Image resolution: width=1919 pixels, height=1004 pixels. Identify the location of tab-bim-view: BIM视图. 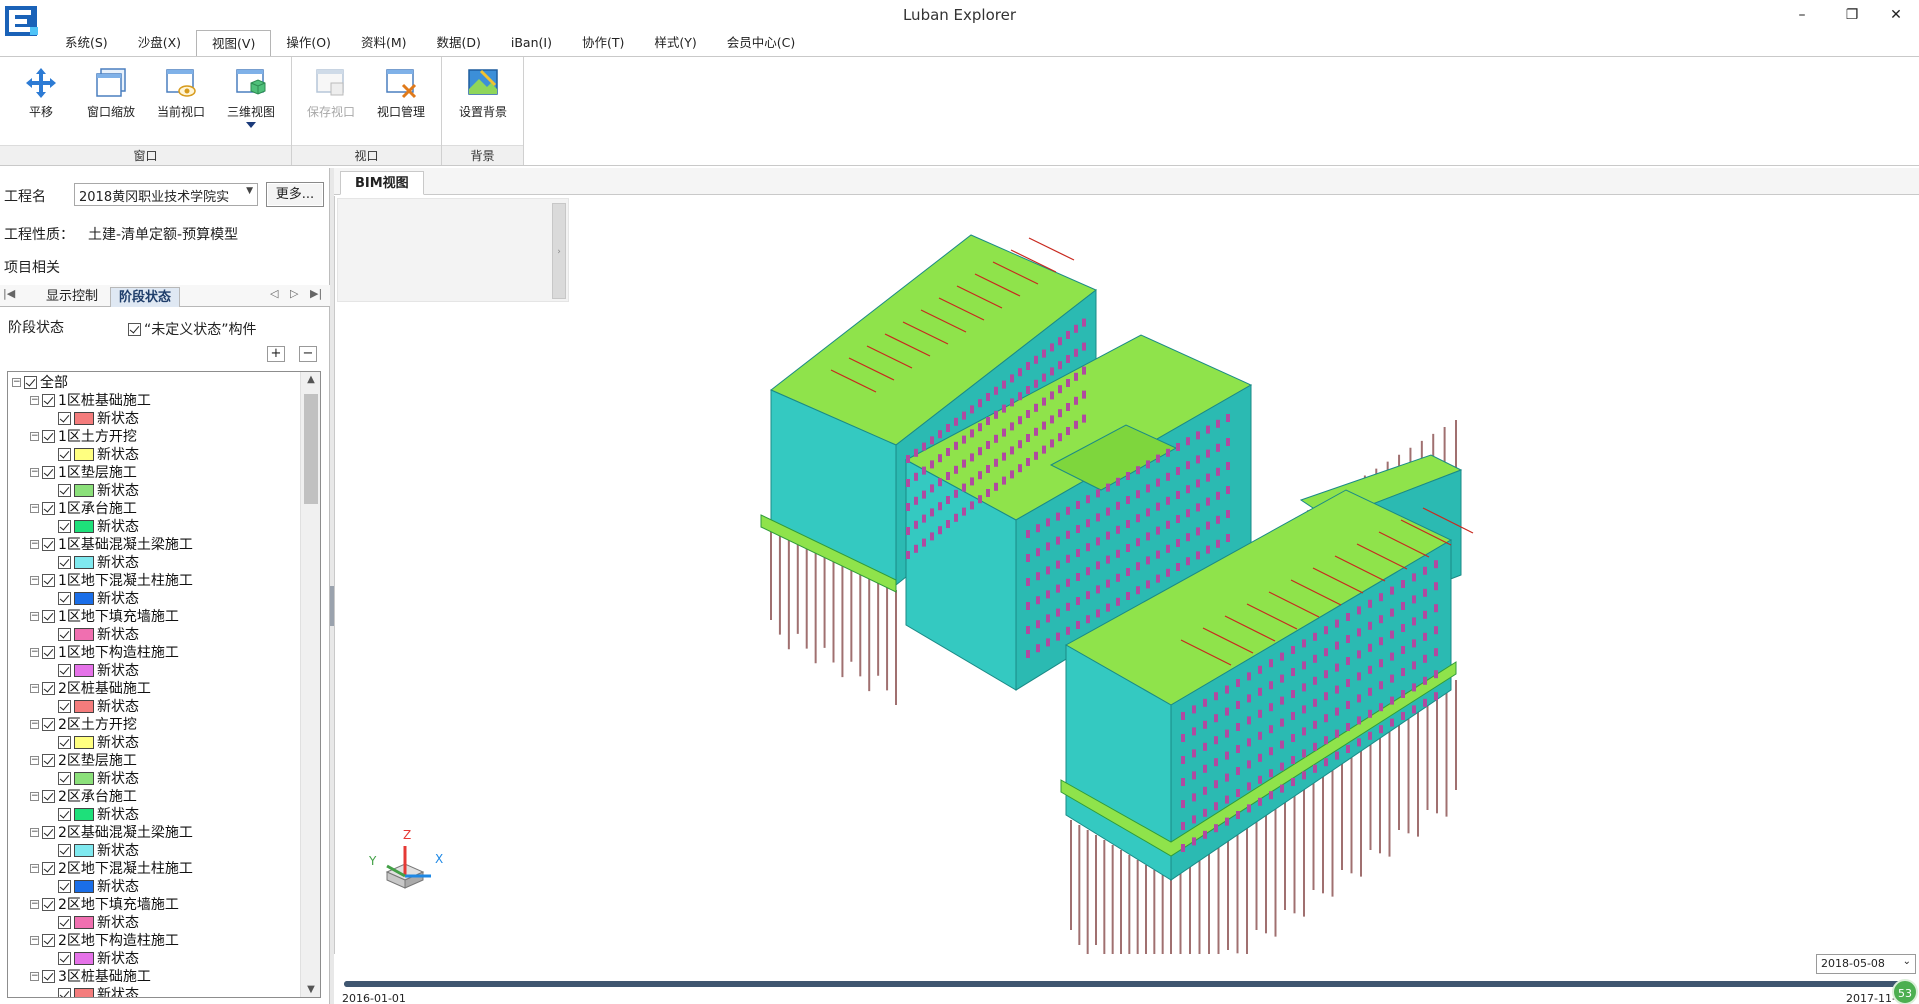
(382, 183).